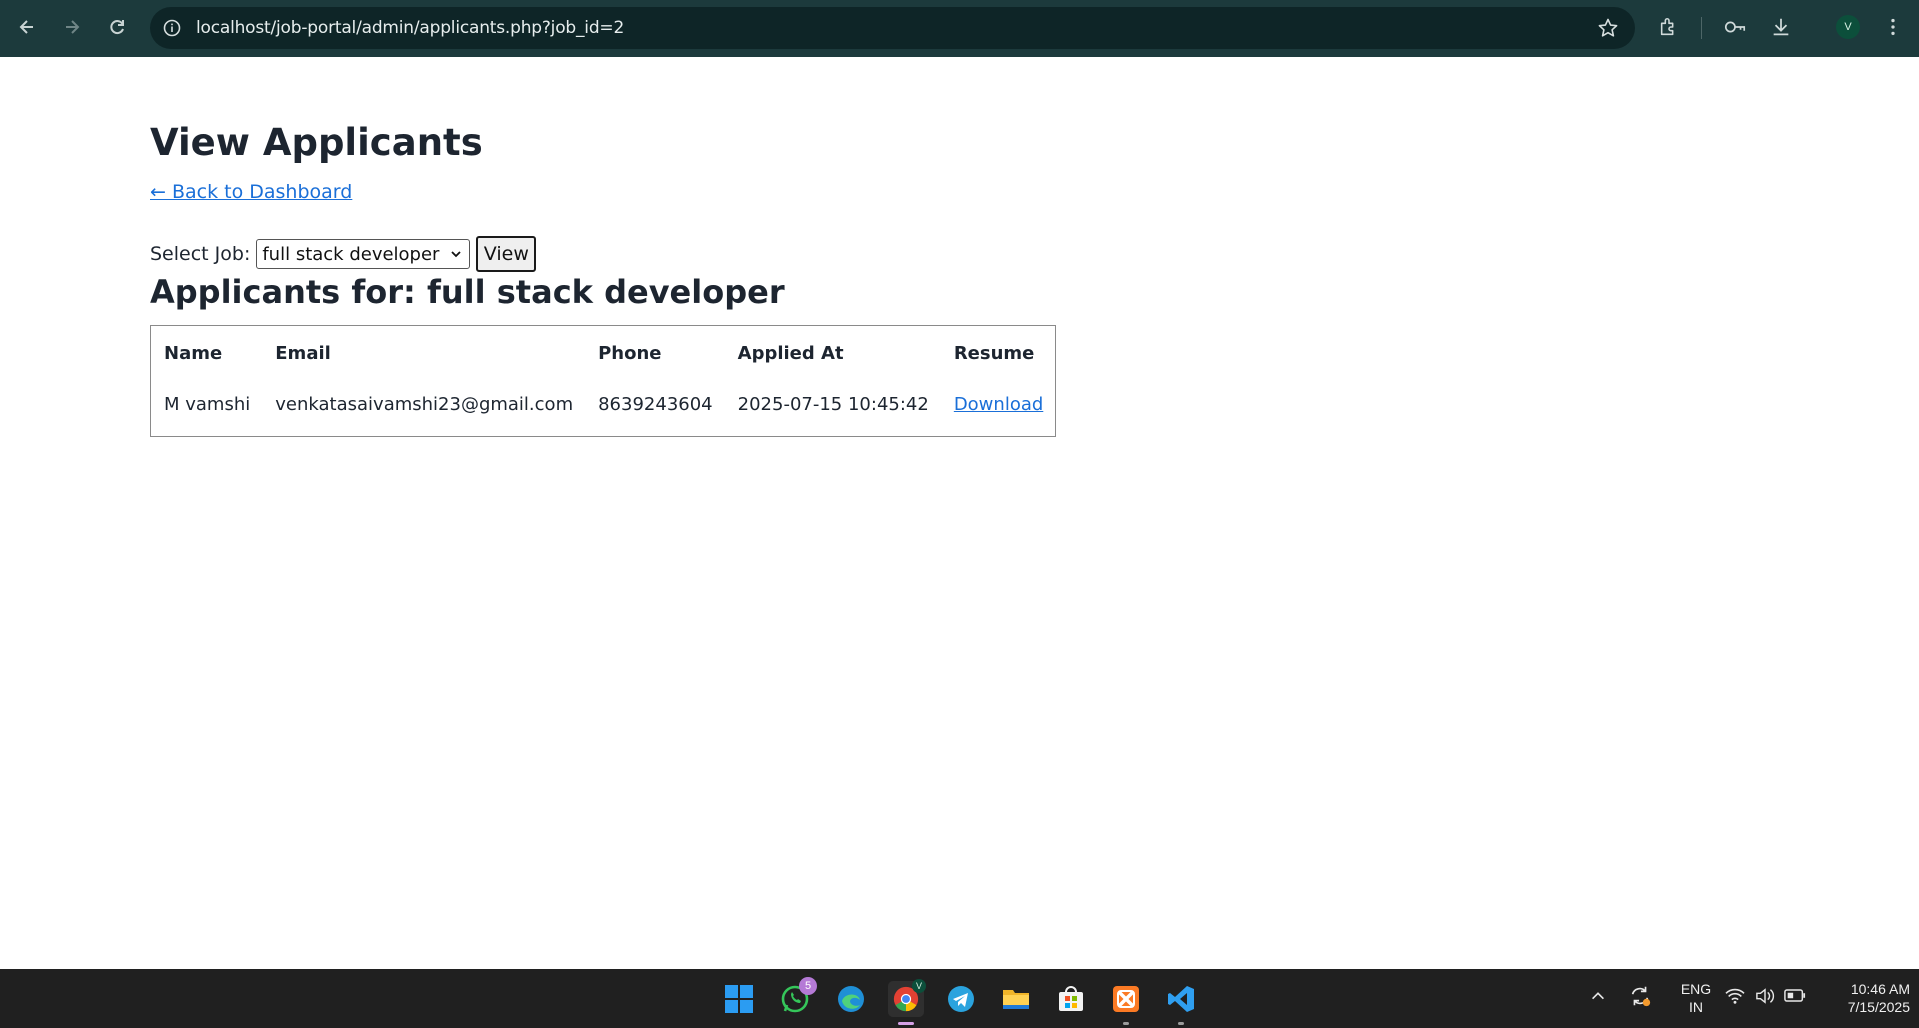 The width and height of the screenshot is (1919, 1028). Describe the element at coordinates (998, 404) in the screenshot. I see `download-resume-link: Download` at that location.